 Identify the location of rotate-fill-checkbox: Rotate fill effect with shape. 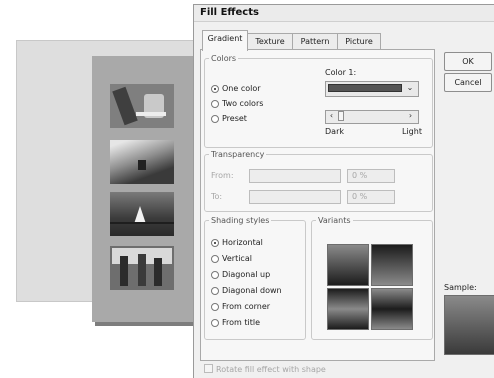
(265, 369).